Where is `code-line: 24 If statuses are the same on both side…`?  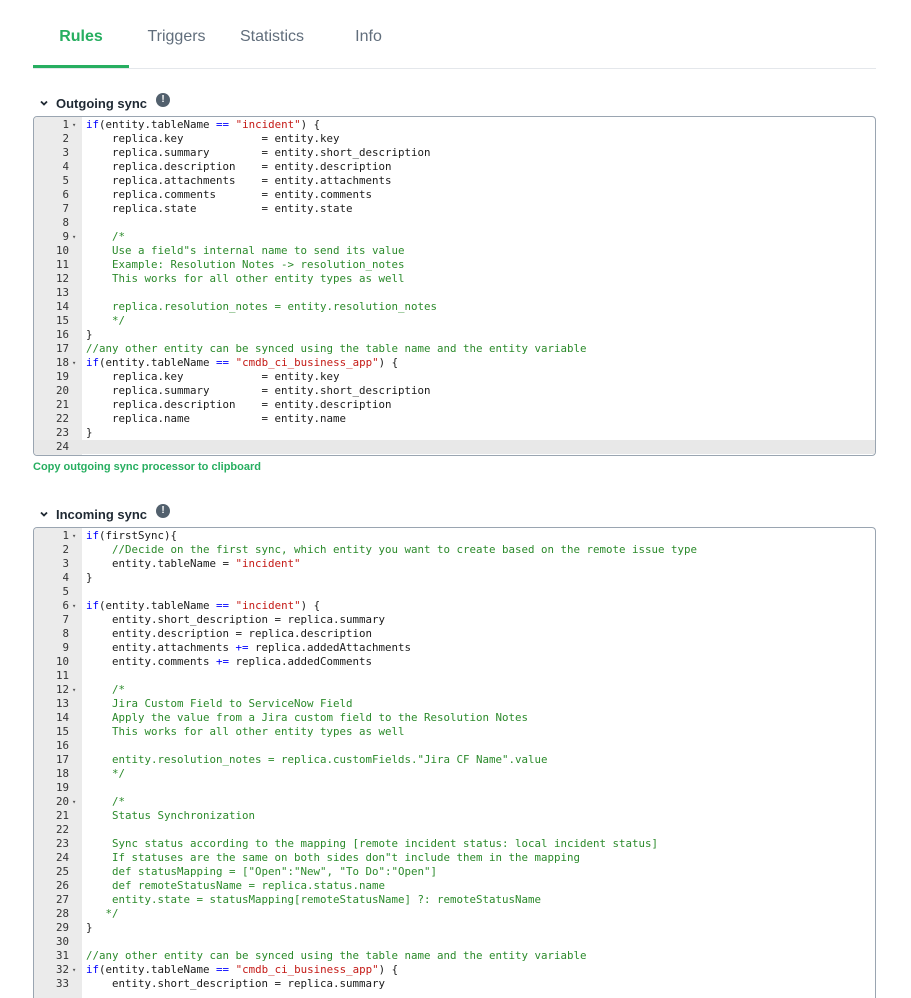 code-line: 24 If statuses are the same on both side… is located at coordinates (454, 858).